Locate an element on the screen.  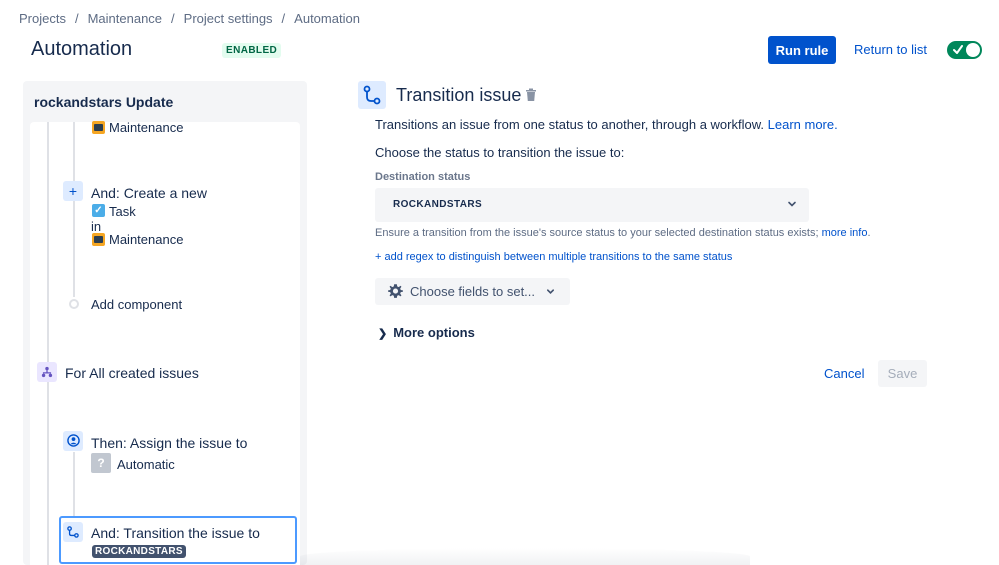
add-component-link: Add component is located at coordinates (136, 304).